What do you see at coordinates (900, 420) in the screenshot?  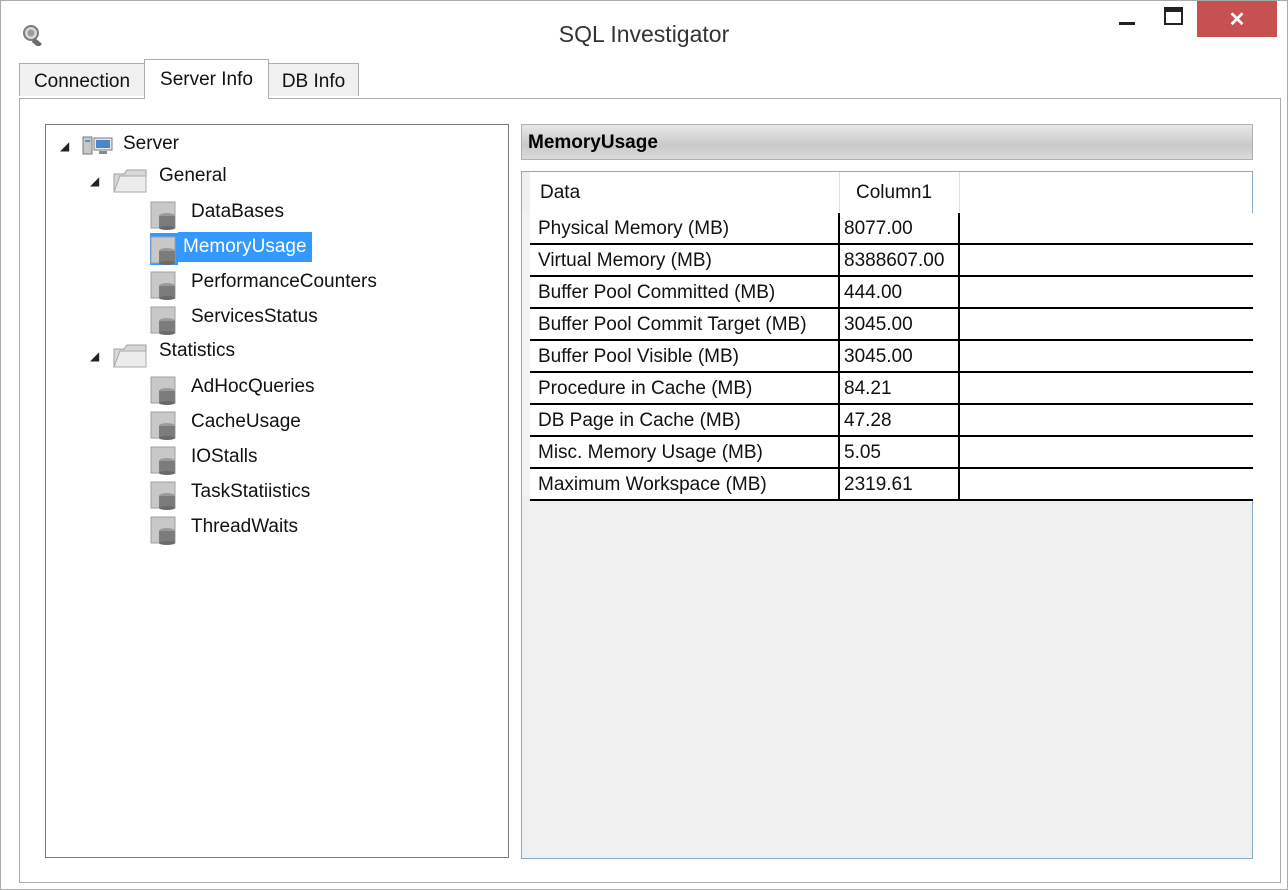 I see `cell-value: 47.28` at bounding box center [900, 420].